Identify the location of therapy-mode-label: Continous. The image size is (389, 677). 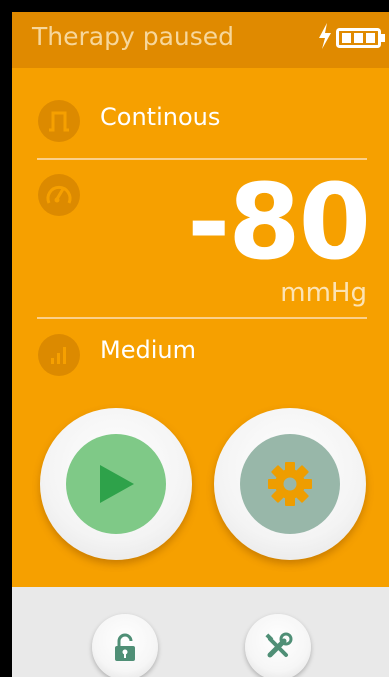
(160, 117).